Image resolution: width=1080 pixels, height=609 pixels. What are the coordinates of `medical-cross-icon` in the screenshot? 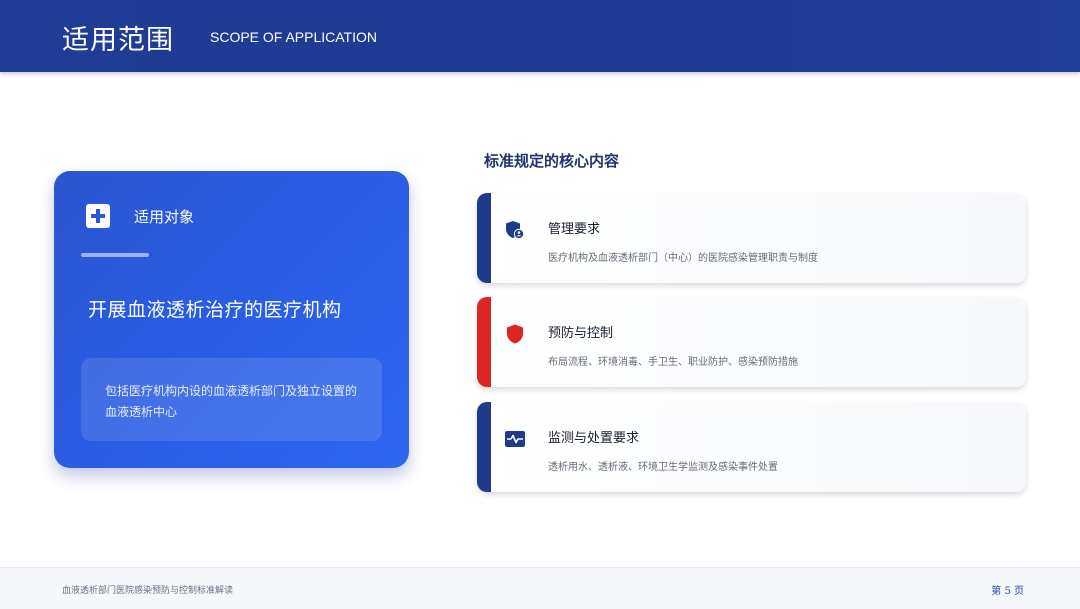 It's located at (98, 216).